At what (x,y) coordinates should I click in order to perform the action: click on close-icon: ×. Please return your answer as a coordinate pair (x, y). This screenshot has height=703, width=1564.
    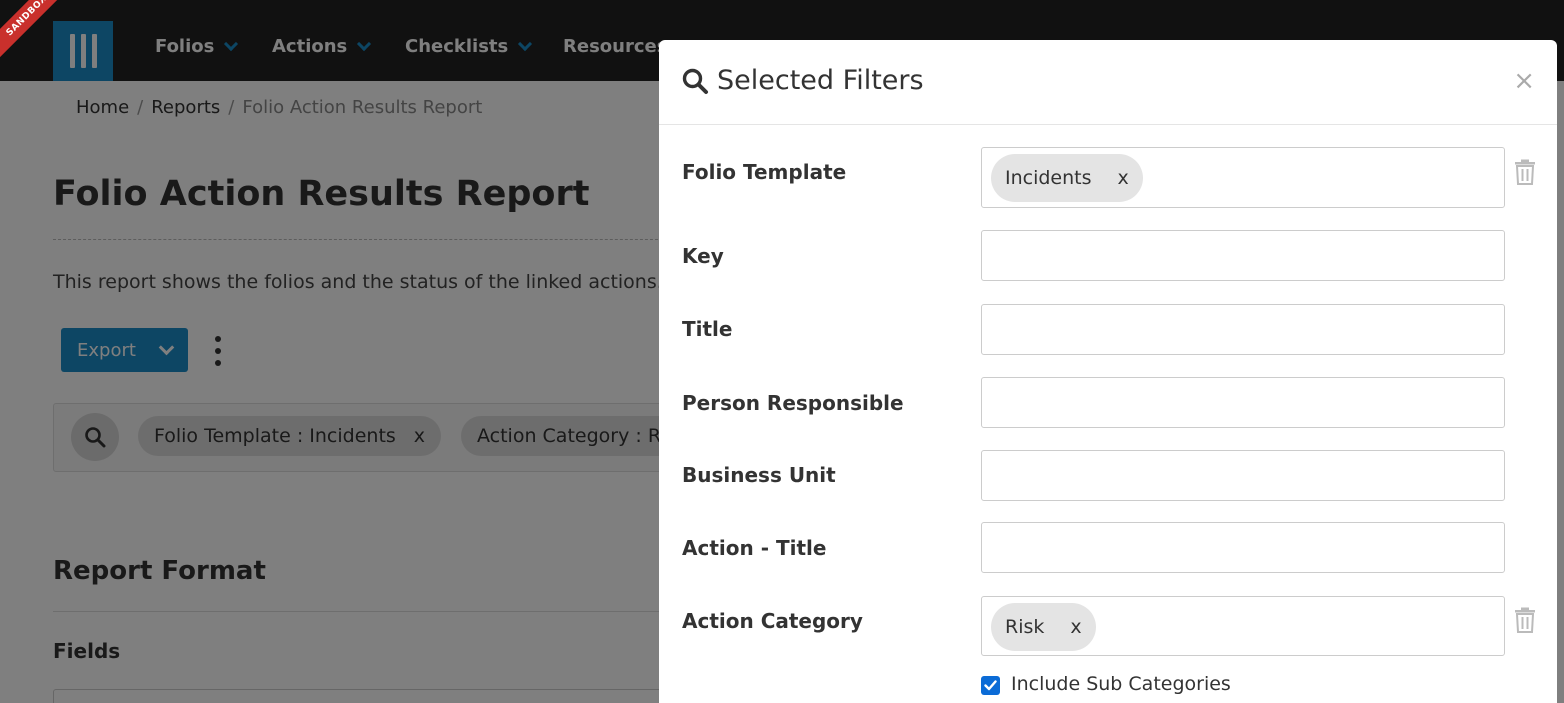
    Looking at the image, I should click on (1524, 81).